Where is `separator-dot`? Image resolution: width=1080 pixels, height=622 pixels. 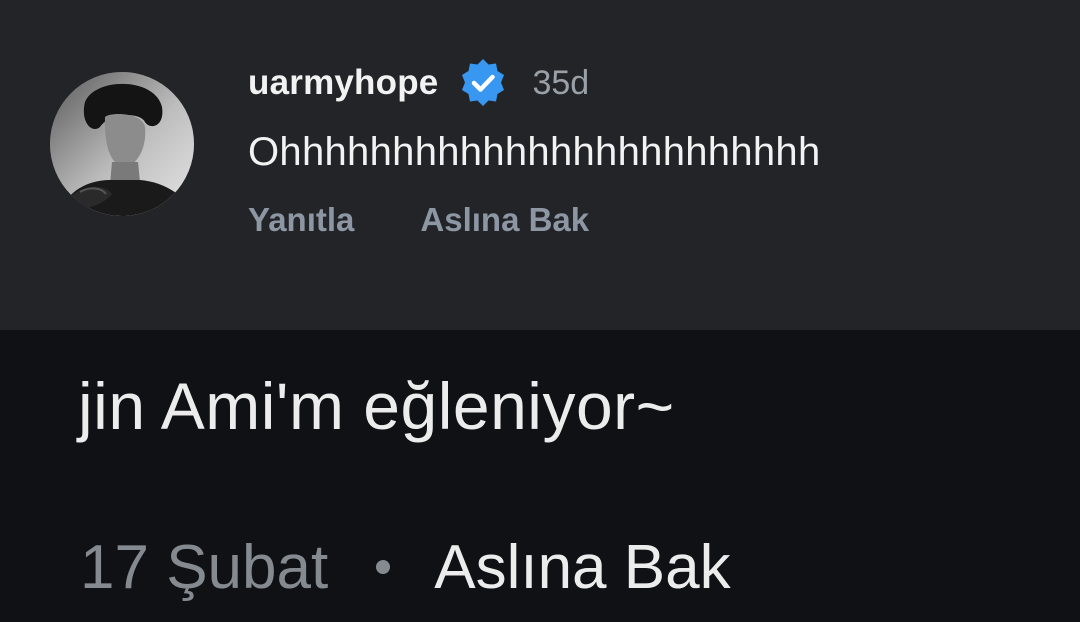
separator-dot is located at coordinates (383, 567).